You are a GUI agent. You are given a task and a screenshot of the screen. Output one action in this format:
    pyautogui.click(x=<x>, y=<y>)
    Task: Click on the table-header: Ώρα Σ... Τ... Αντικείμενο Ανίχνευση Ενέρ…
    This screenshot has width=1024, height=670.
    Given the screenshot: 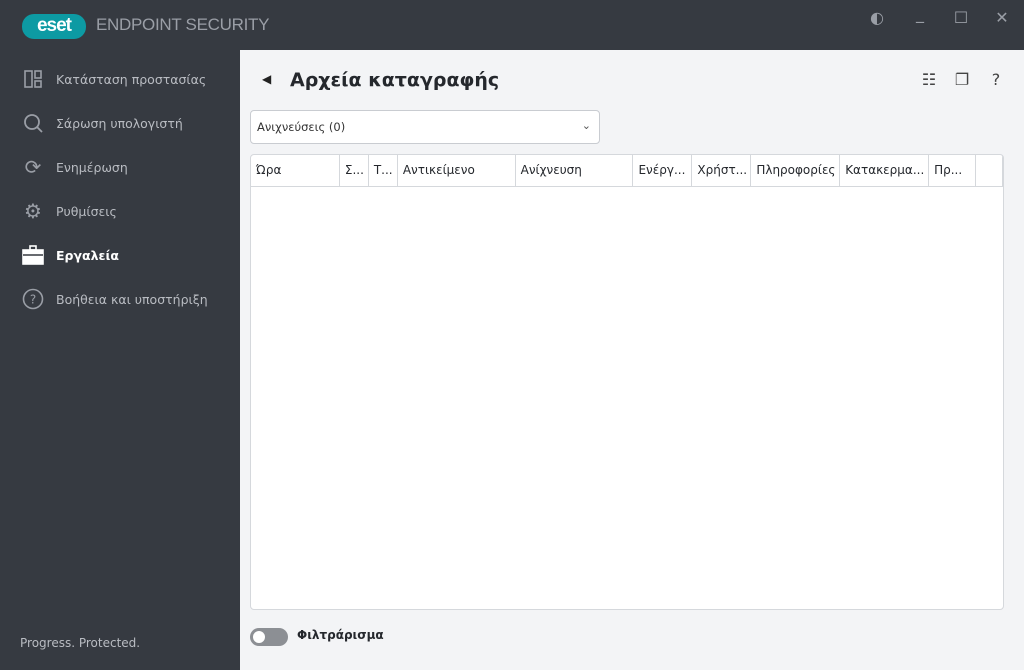 What is the action you would take?
    pyautogui.click(x=627, y=171)
    